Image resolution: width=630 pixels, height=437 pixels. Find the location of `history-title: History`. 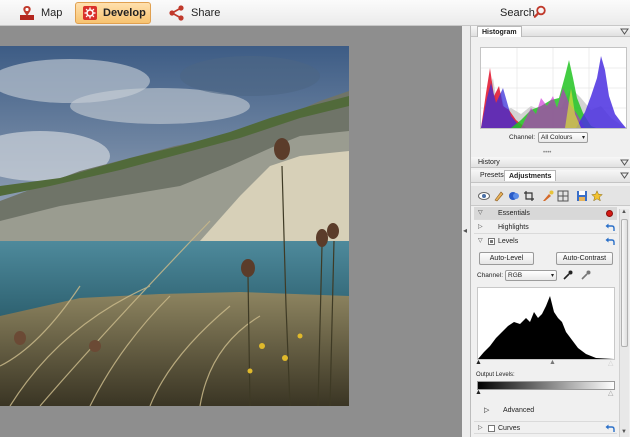

history-title: History is located at coordinates (489, 162).